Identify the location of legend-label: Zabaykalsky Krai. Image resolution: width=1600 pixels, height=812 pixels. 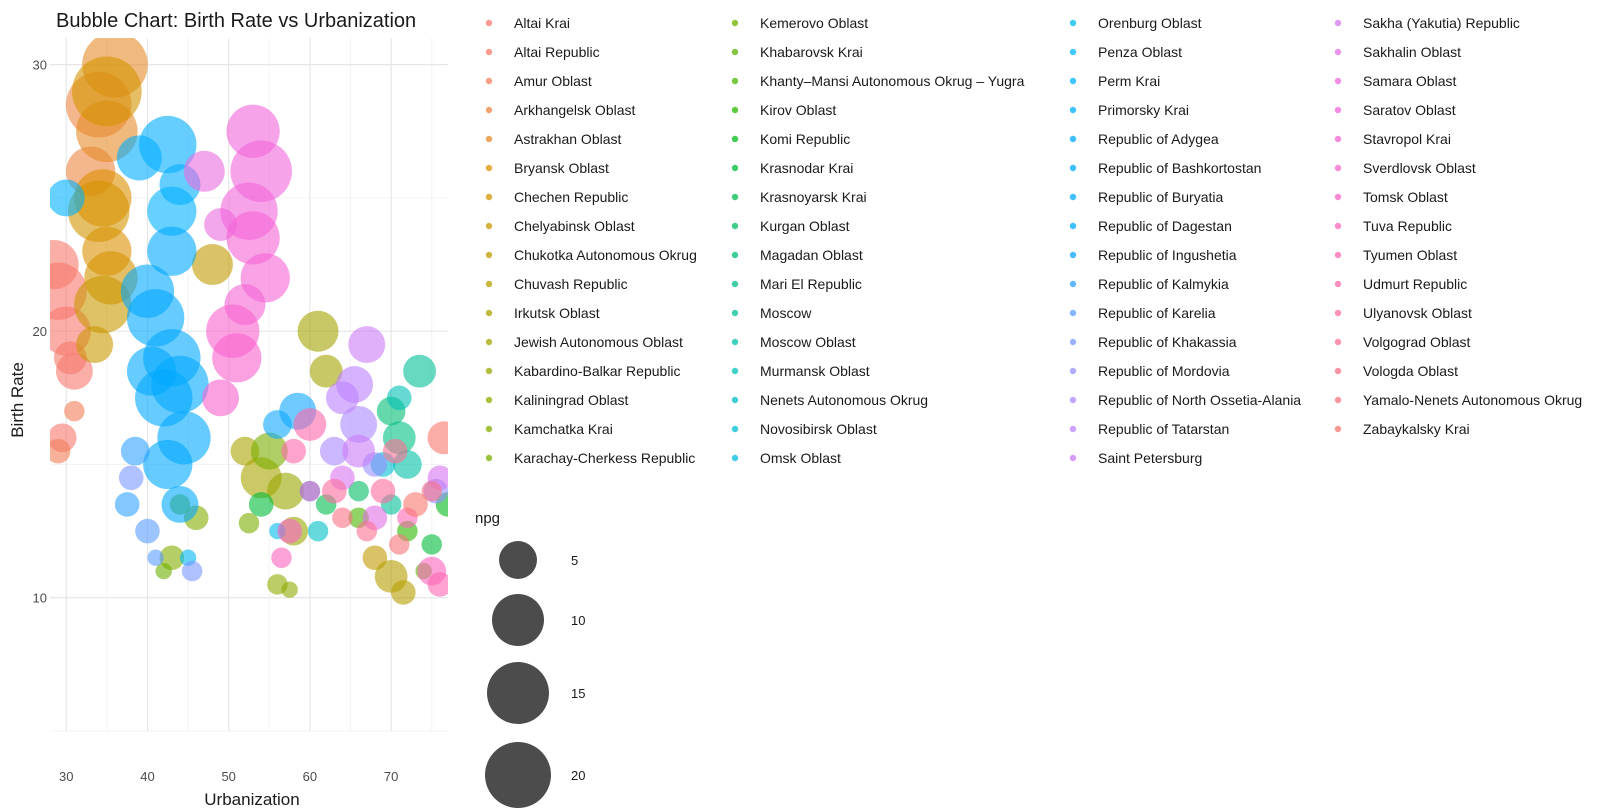
(1416, 429).